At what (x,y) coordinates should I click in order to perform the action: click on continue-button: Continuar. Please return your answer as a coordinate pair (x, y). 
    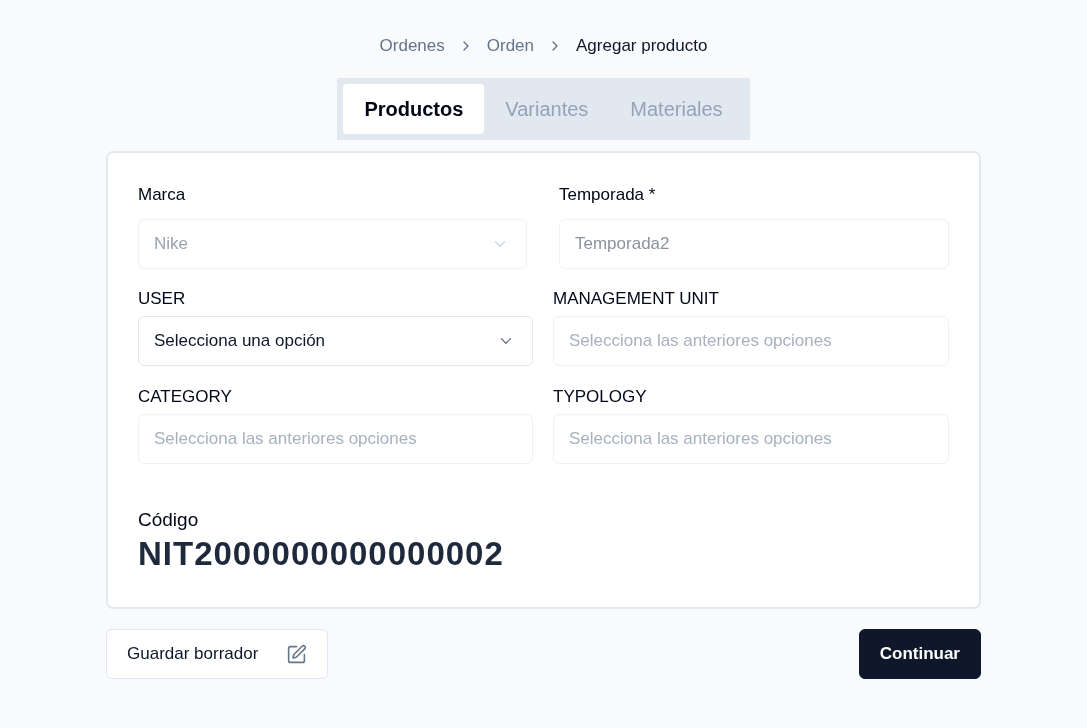
    Looking at the image, I should click on (919, 654).